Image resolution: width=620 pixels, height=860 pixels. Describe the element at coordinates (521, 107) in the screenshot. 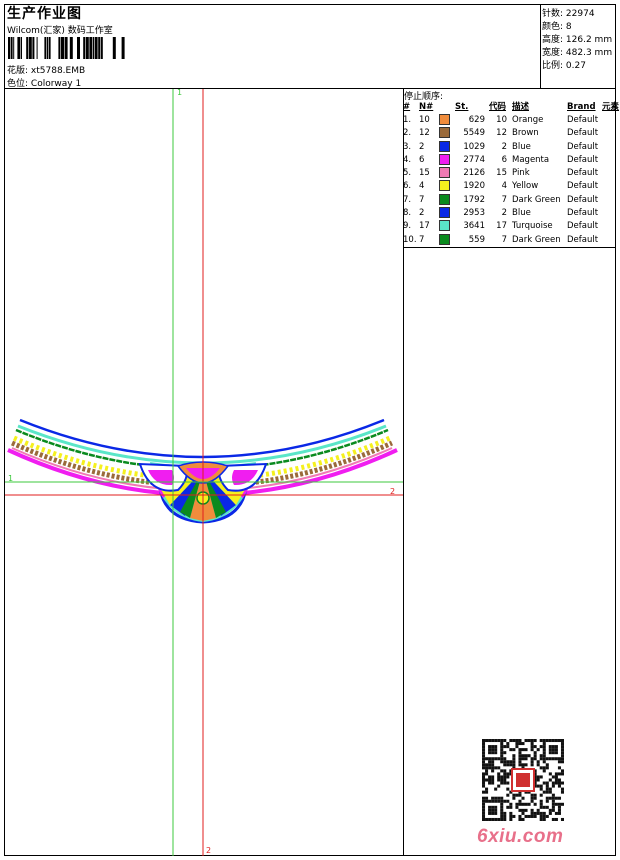

I see `col-description: 描述` at that location.